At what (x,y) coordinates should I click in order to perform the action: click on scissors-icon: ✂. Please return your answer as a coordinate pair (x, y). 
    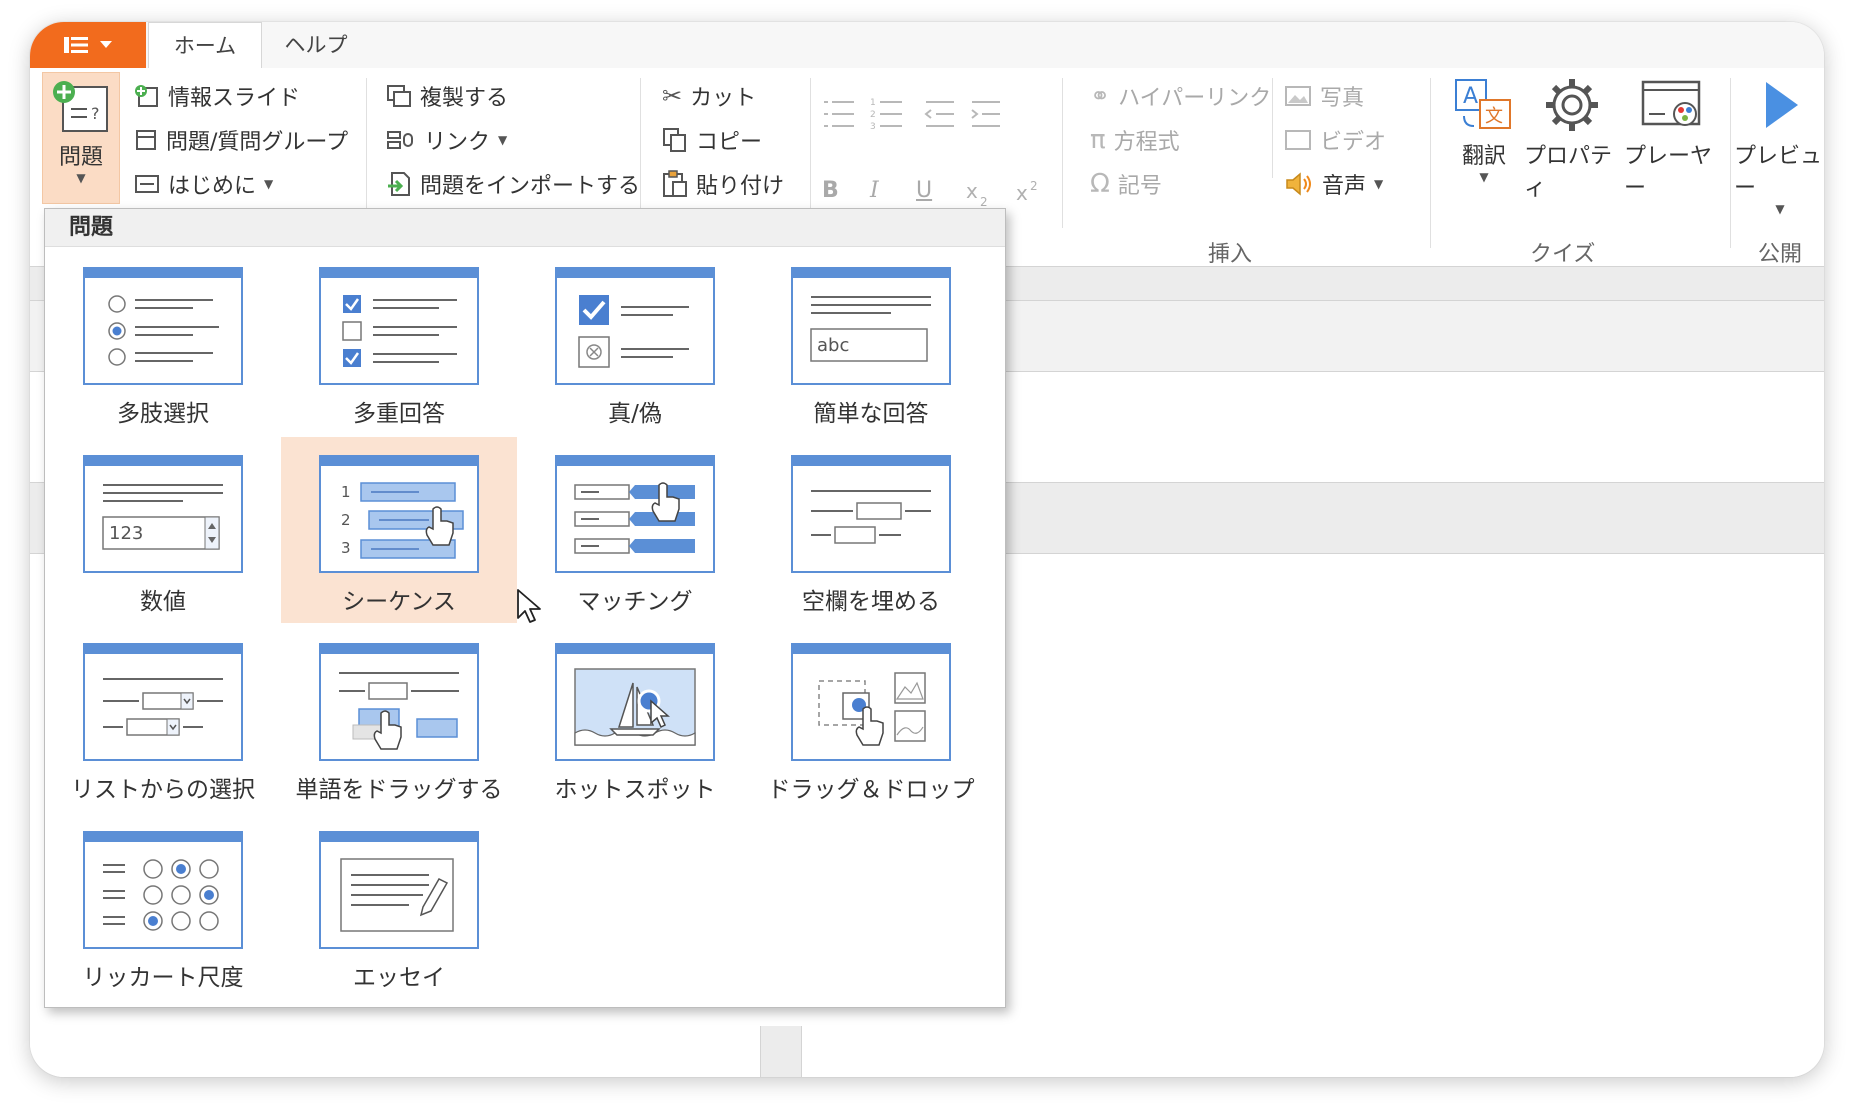
    Looking at the image, I should click on (672, 96).